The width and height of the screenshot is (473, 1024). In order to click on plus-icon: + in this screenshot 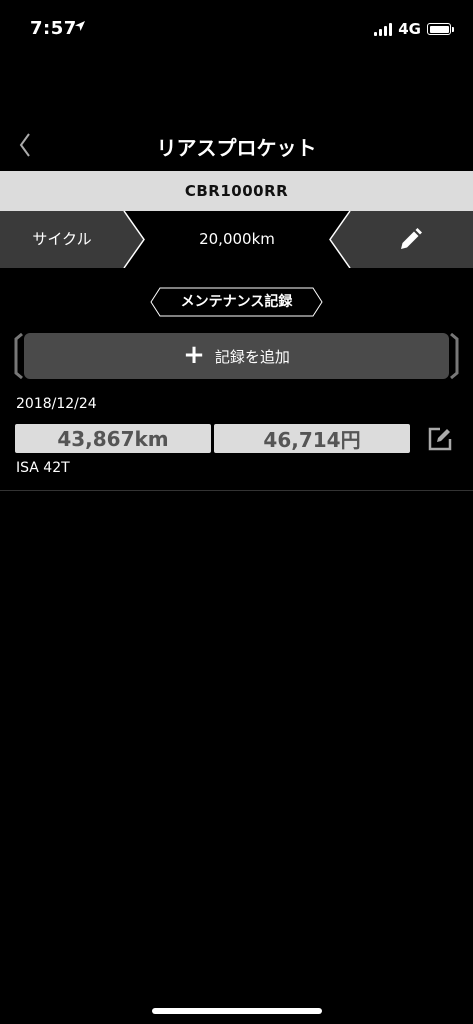, I will do `click(194, 355)`.